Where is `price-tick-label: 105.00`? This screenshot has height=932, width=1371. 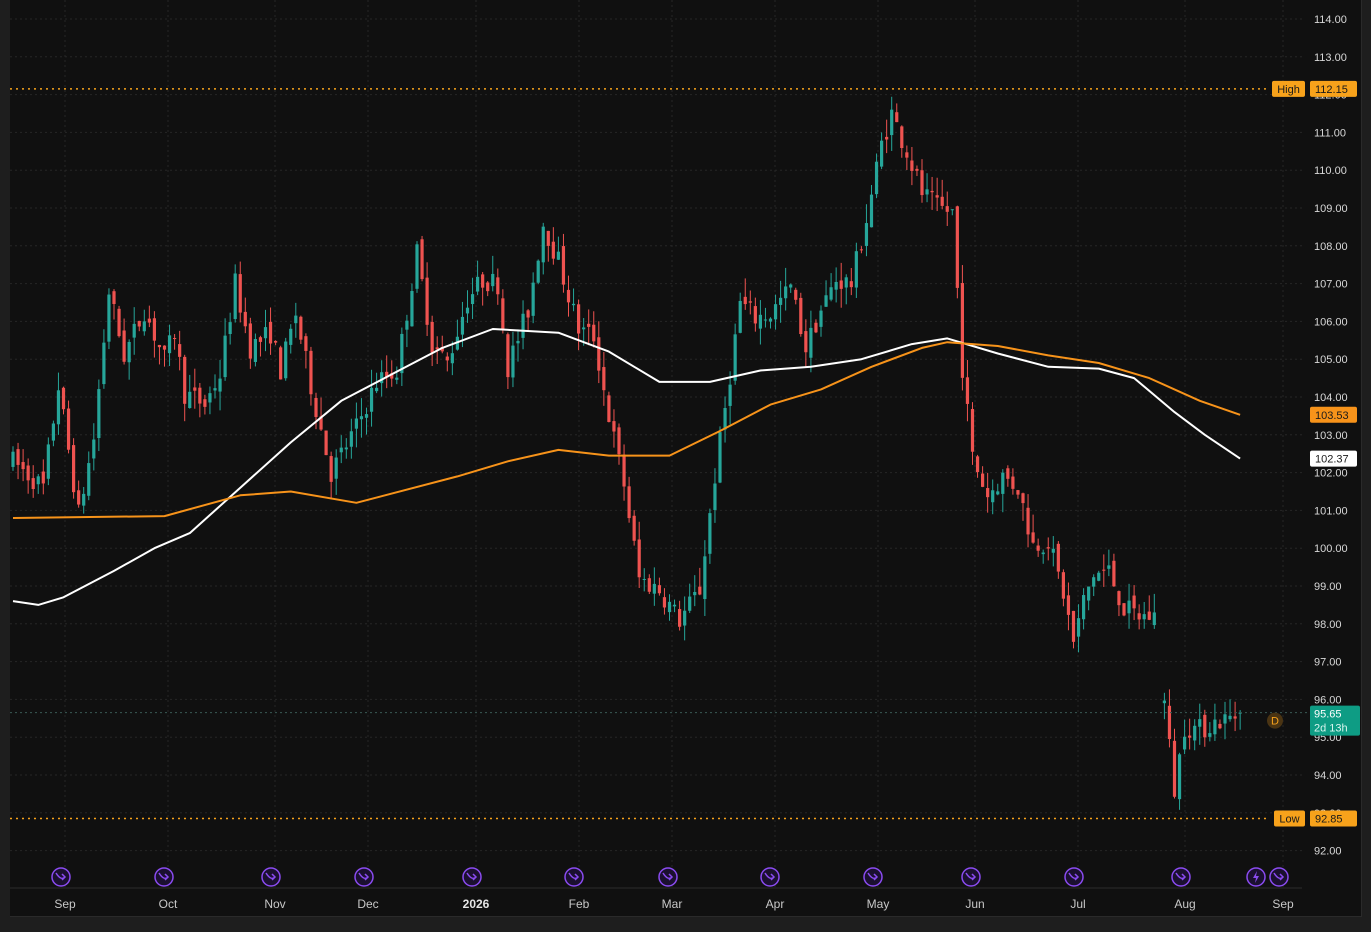 price-tick-label: 105.00 is located at coordinates (1331, 360).